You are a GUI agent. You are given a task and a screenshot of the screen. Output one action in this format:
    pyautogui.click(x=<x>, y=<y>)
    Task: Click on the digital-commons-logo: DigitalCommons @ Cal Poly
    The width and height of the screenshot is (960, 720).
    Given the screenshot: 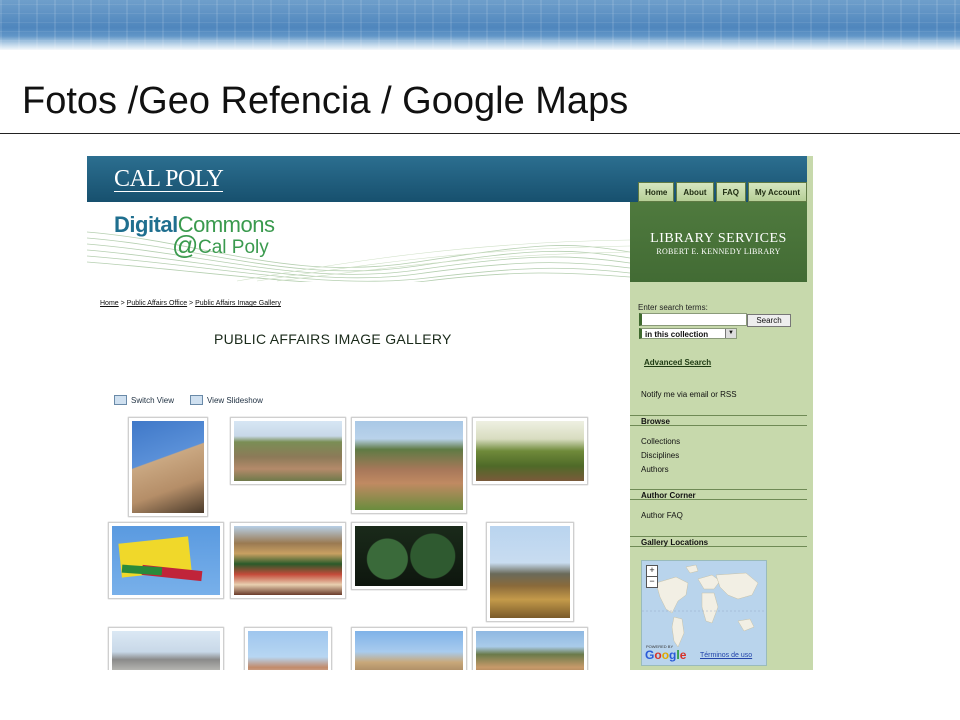 What is the action you would take?
    pyautogui.click(x=194, y=236)
    